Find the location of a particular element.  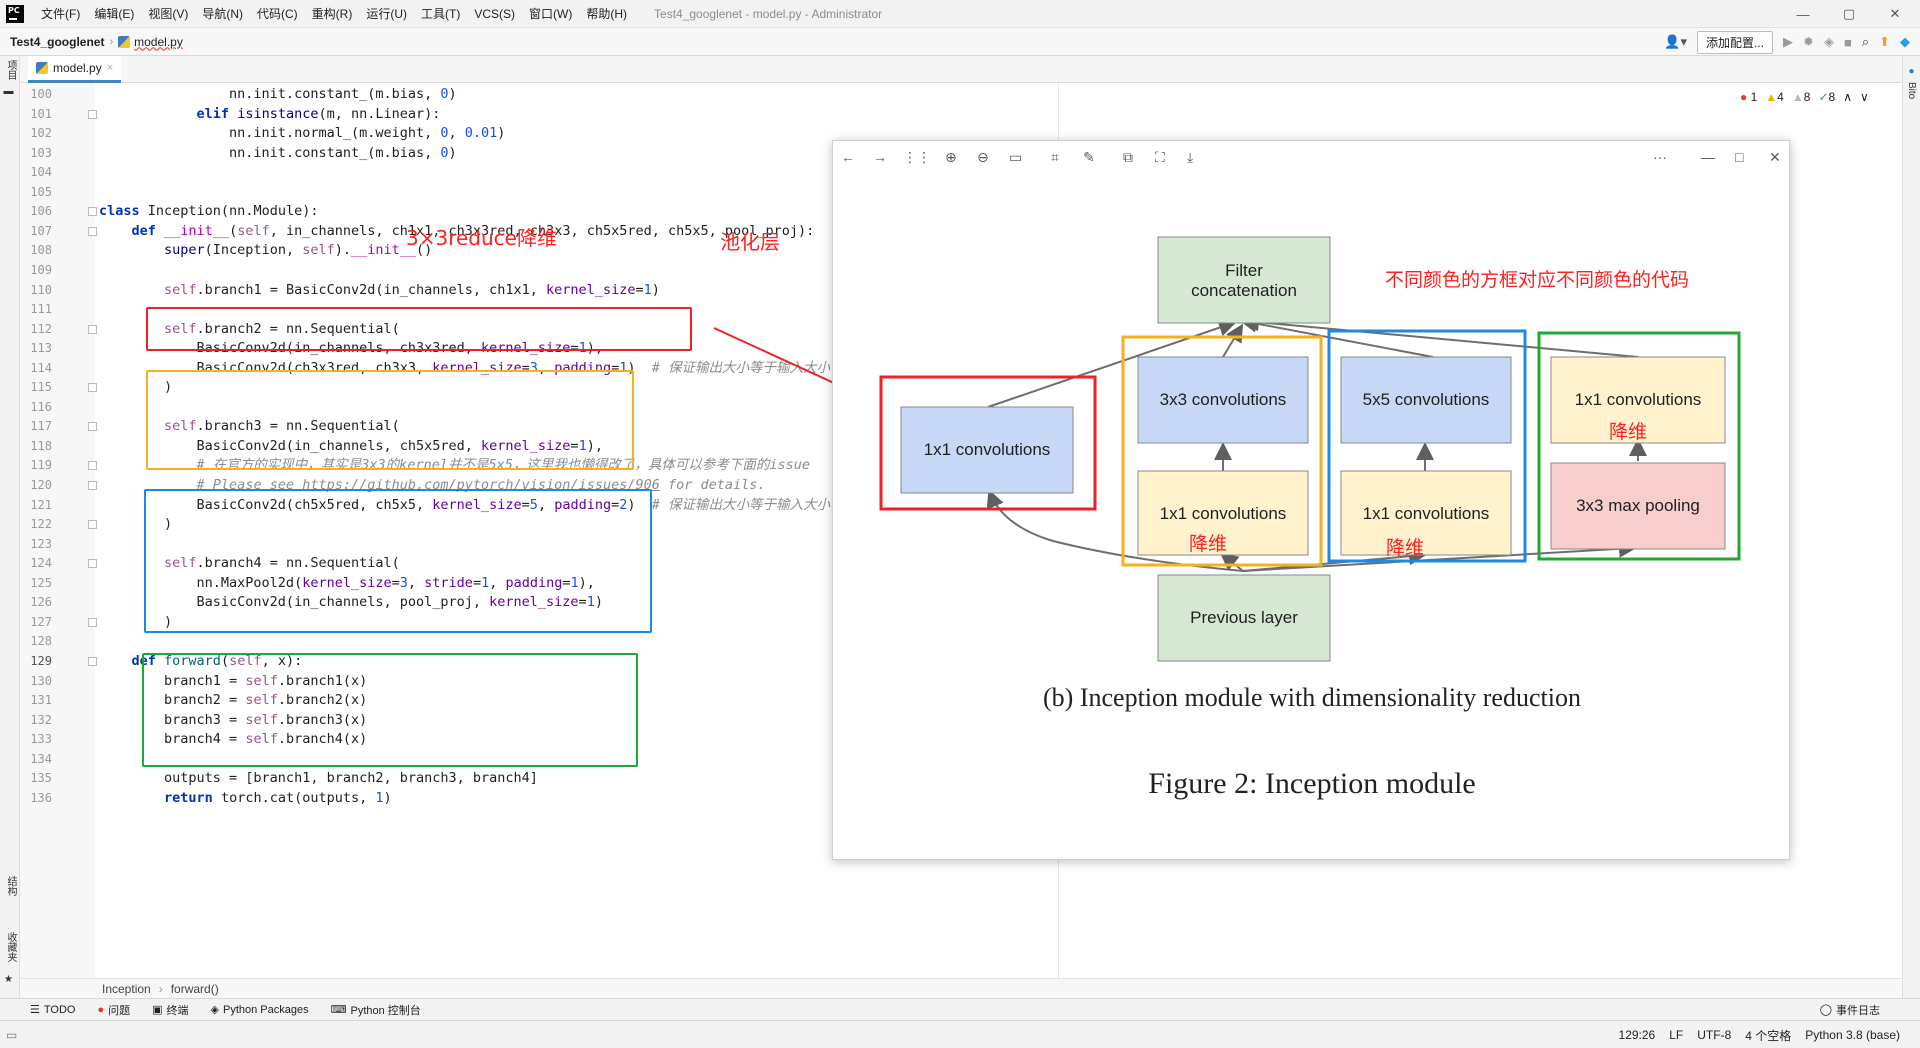

breadcrumb-file: model.py is located at coordinates (150, 42).